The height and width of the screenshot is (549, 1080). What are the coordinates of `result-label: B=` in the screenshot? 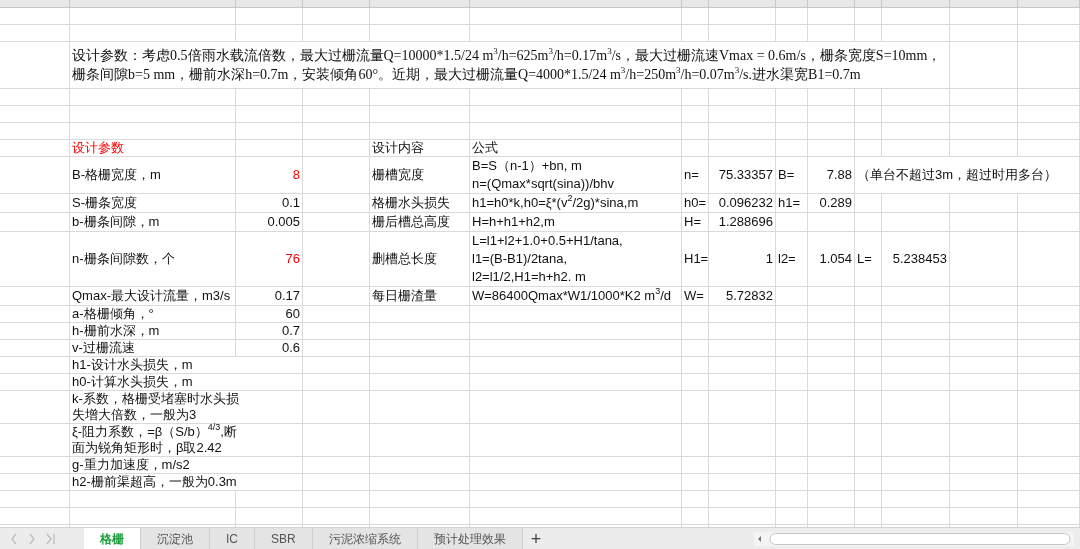 It's located at (792, 175).